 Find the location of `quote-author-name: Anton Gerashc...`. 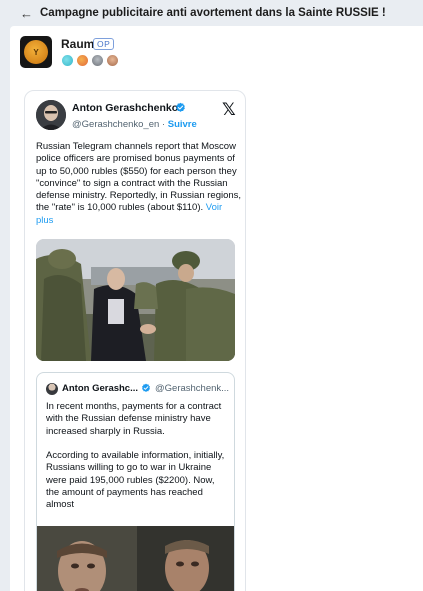

quote-author-name: Anton Gerashc... is located at coordinates (100, 388).